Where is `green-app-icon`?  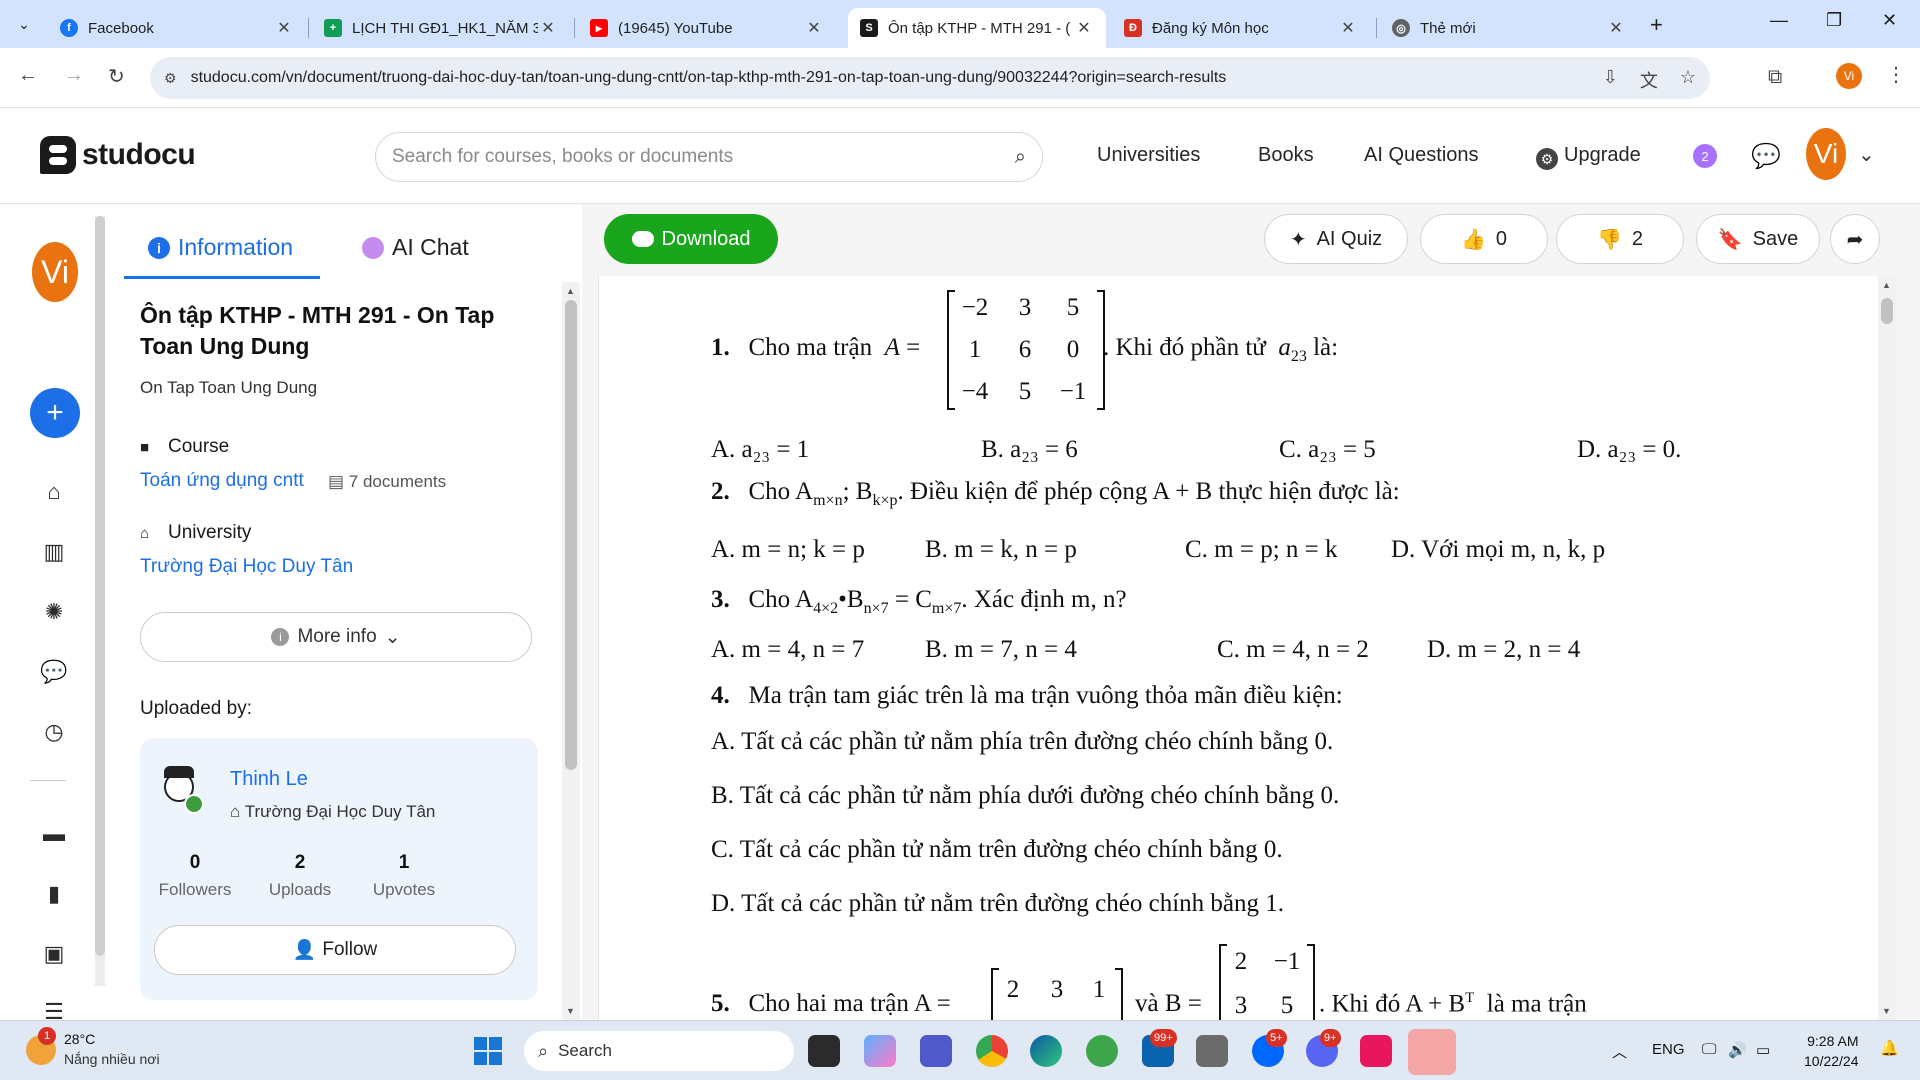
green-app-icon is located at coordinates (1102, 1051).